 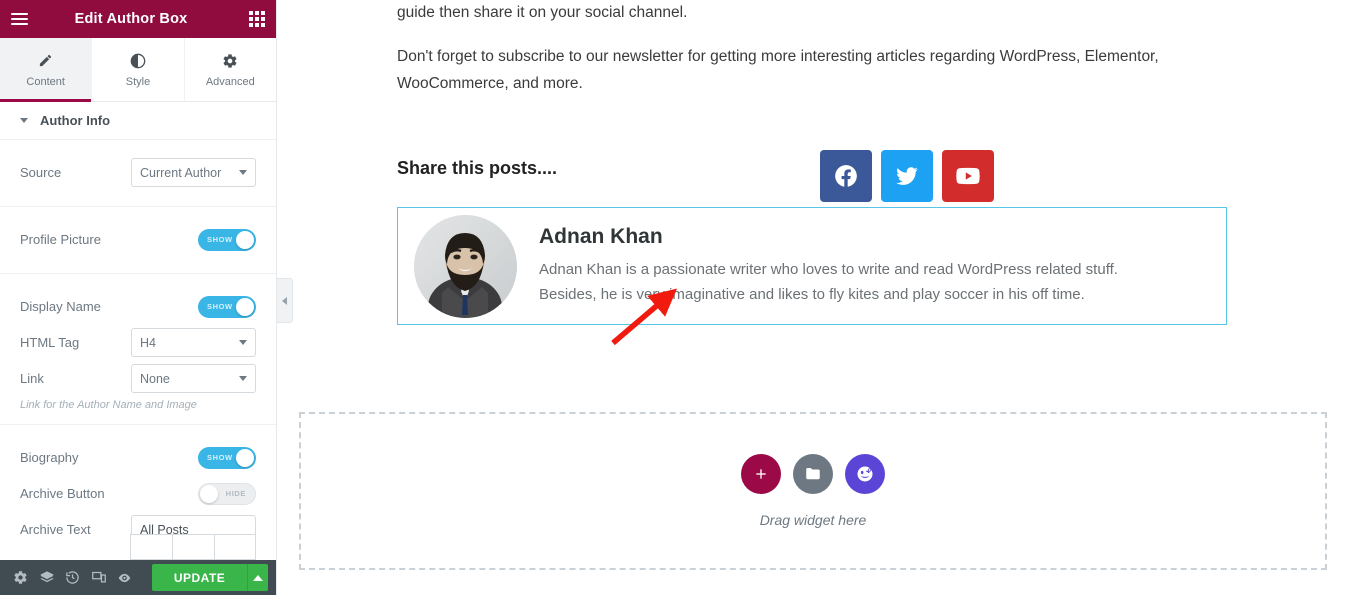 I want to click on panel-header: Edit Author Box, so click(x=138, y=19).